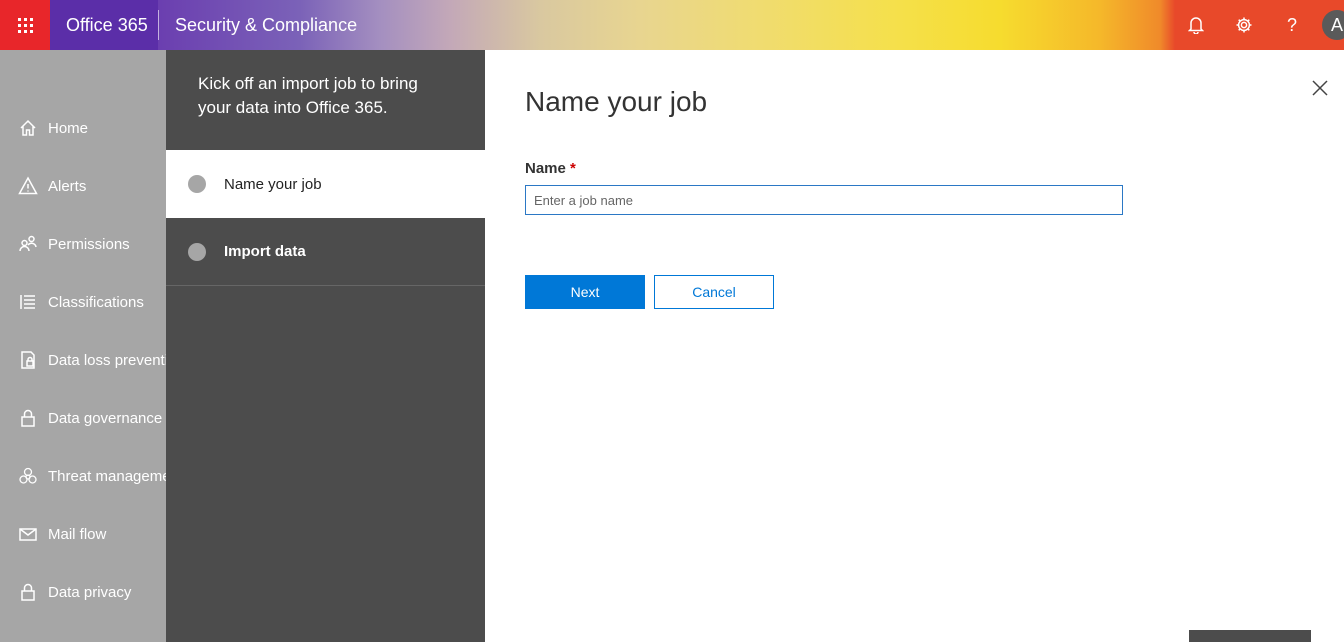 The width and height of the screenshot is (1344, 642). Describe the element at coordinates (1250, 636) in the screenshot. I see `footer-block` at that location.